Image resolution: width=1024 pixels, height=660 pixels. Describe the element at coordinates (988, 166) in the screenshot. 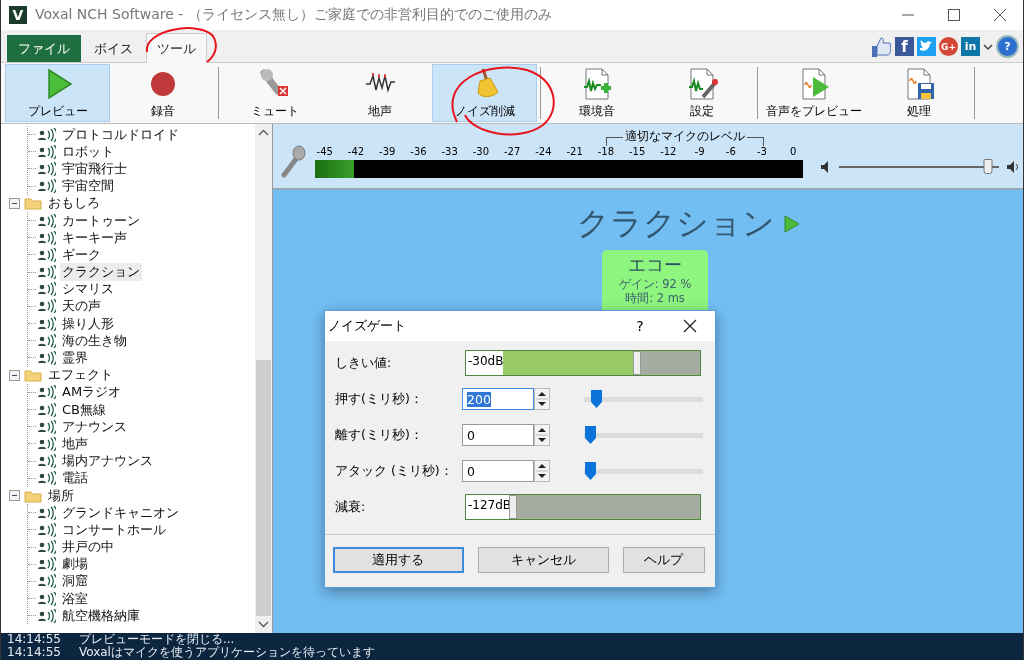

I see `volume-slider-thumb` at that location.